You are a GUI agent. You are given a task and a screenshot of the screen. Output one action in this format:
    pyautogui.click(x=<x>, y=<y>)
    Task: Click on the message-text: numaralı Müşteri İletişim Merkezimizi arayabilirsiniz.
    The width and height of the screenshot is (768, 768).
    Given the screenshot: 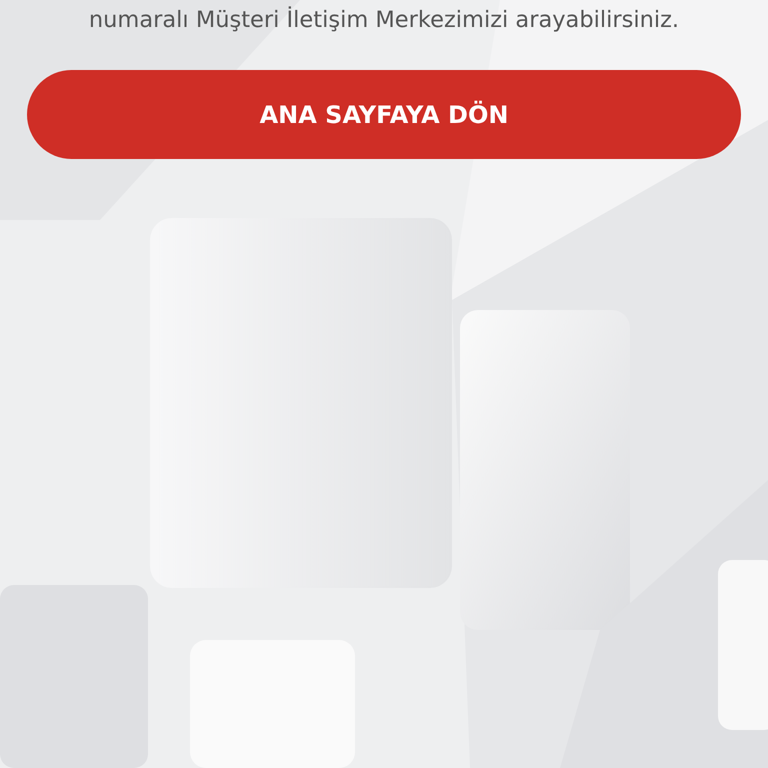 What is the action you would take?
    pyautogui.click(x=384, y=20)
    